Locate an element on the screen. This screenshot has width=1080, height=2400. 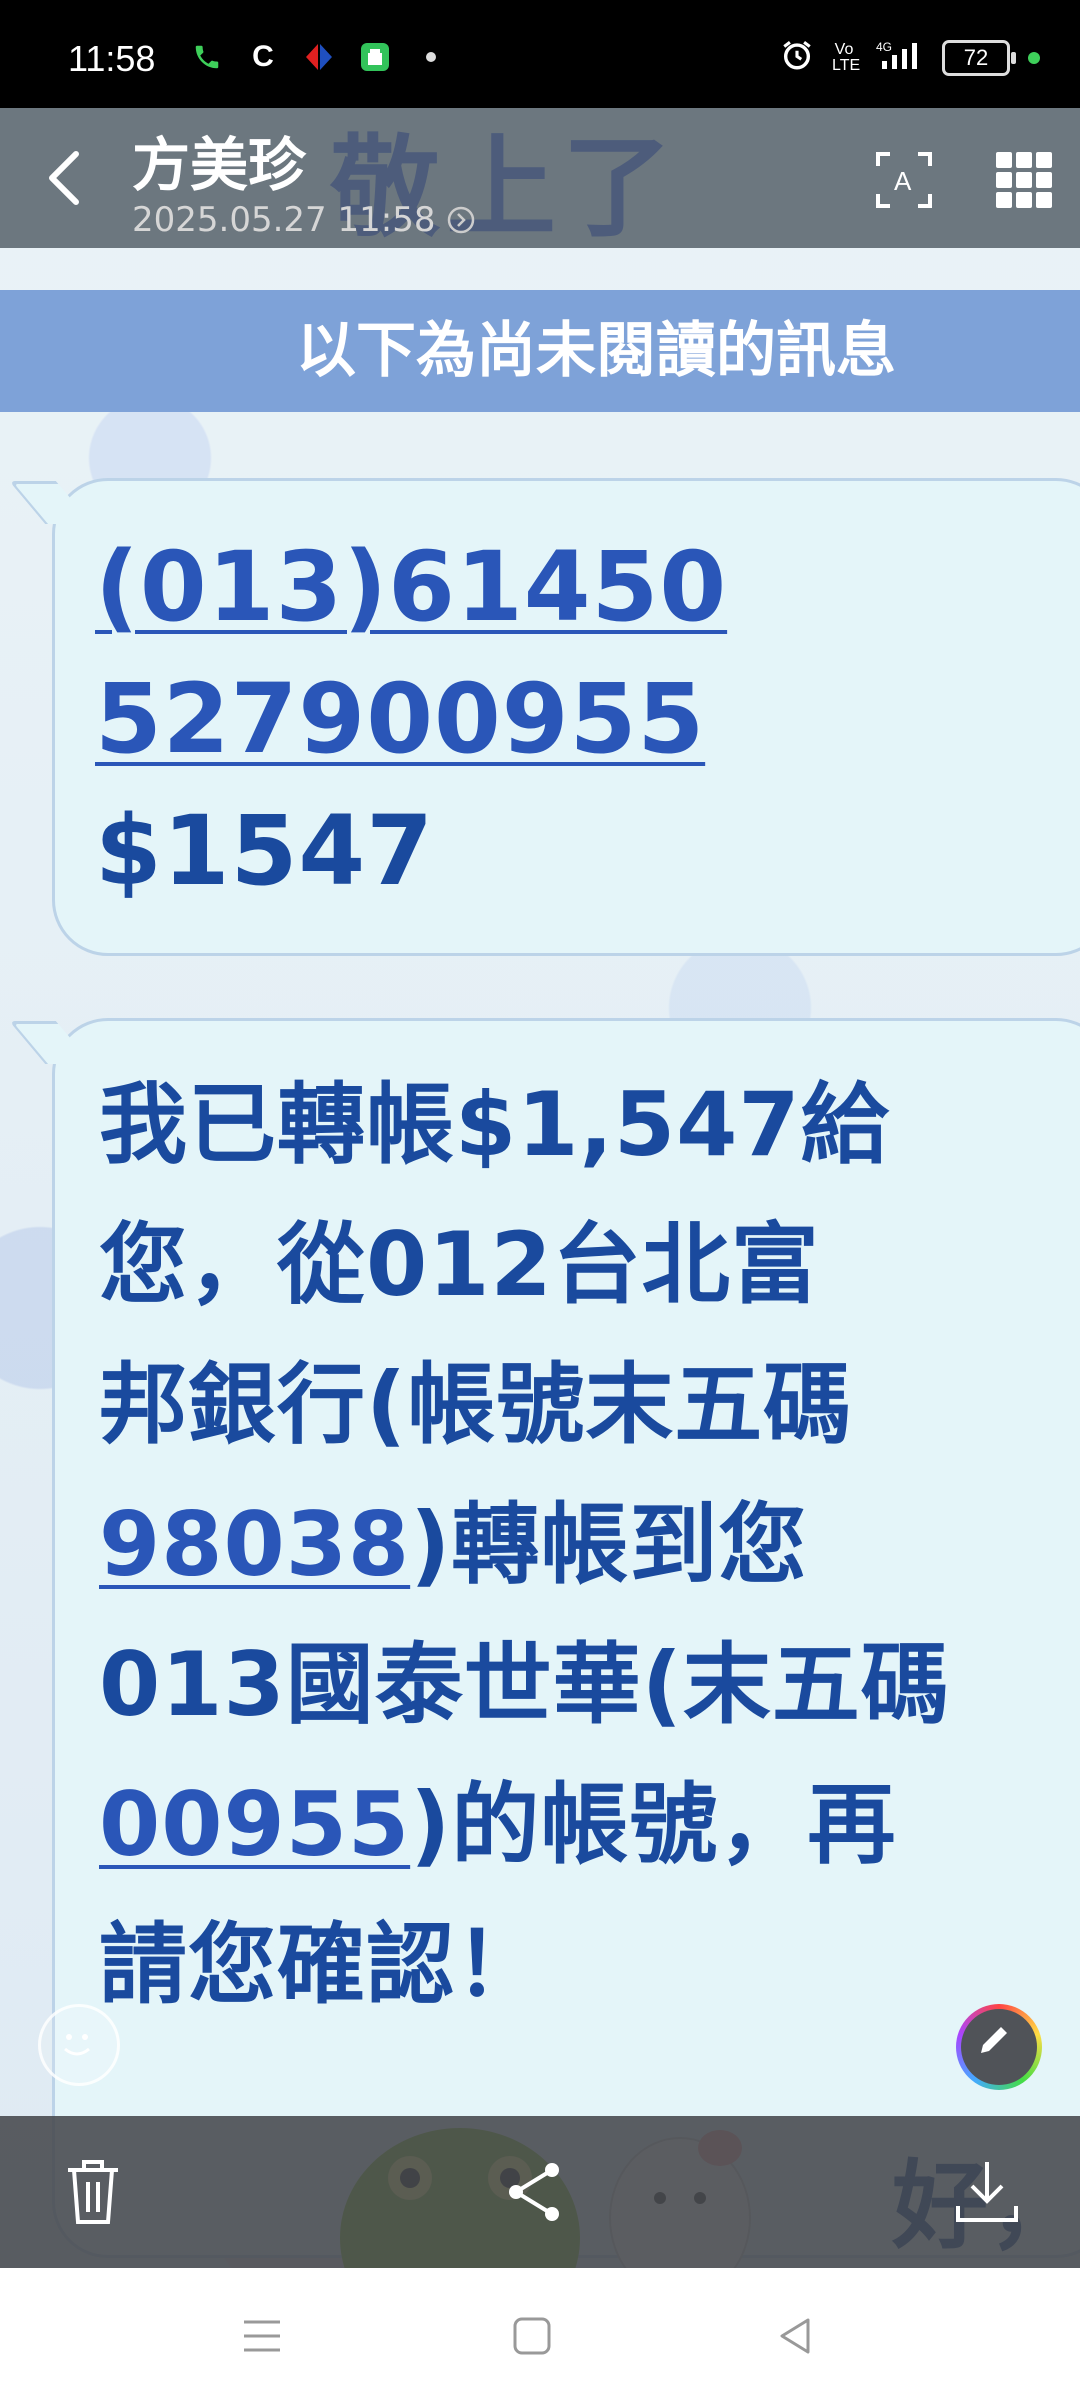
text-recognition-button: A is located at coordinates (904, 180).